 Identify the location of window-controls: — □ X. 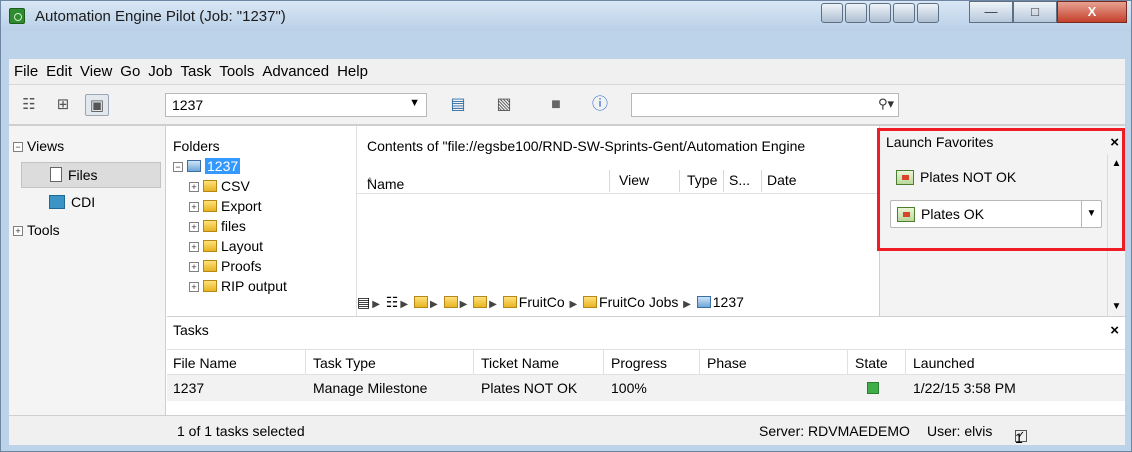
(1048, 12).